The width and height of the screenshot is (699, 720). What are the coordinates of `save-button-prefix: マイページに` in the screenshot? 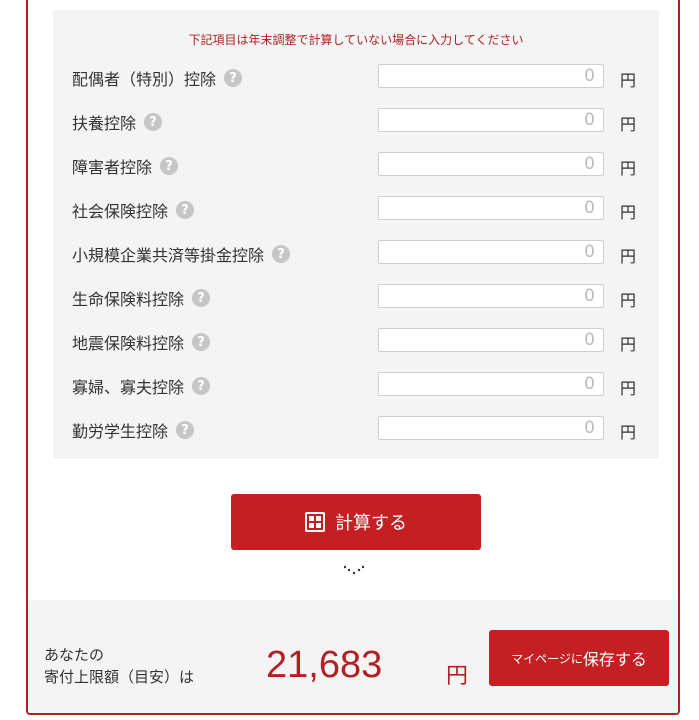 It's located at (547, 658).